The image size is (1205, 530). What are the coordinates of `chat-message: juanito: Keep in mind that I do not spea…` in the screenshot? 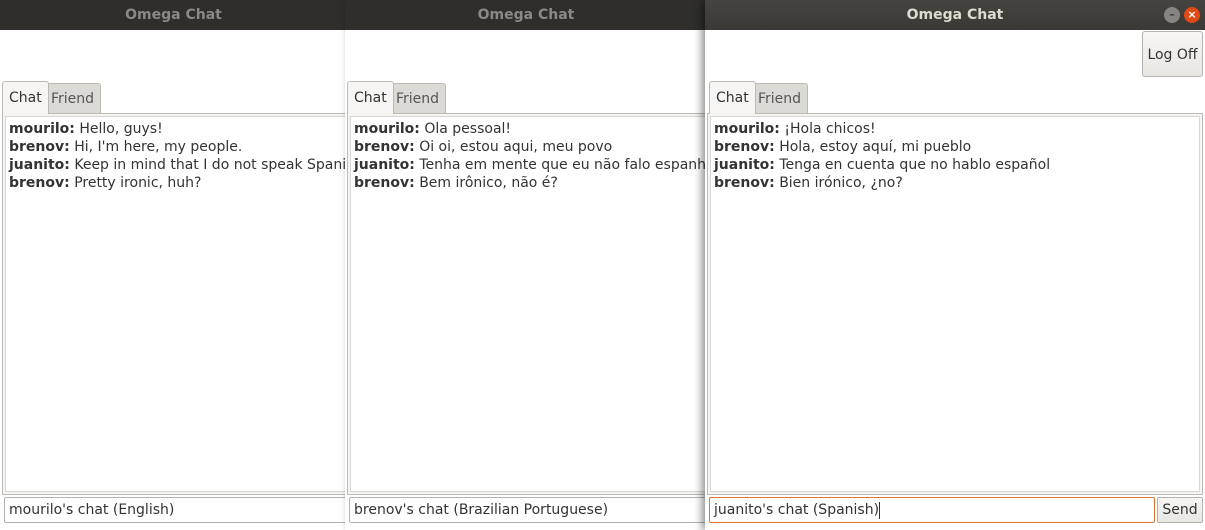 It's located at (178, 165).